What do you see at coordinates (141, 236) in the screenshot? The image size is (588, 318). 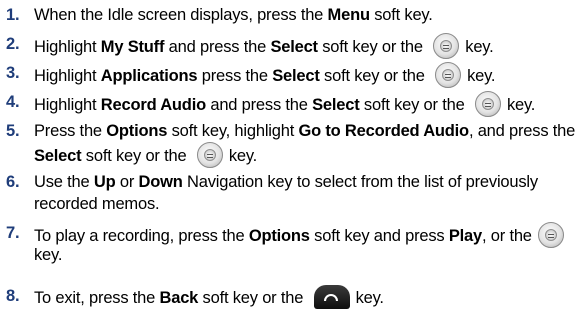 I see `step-text-run: To play a recording, press the` at bounding box center [141, 236].